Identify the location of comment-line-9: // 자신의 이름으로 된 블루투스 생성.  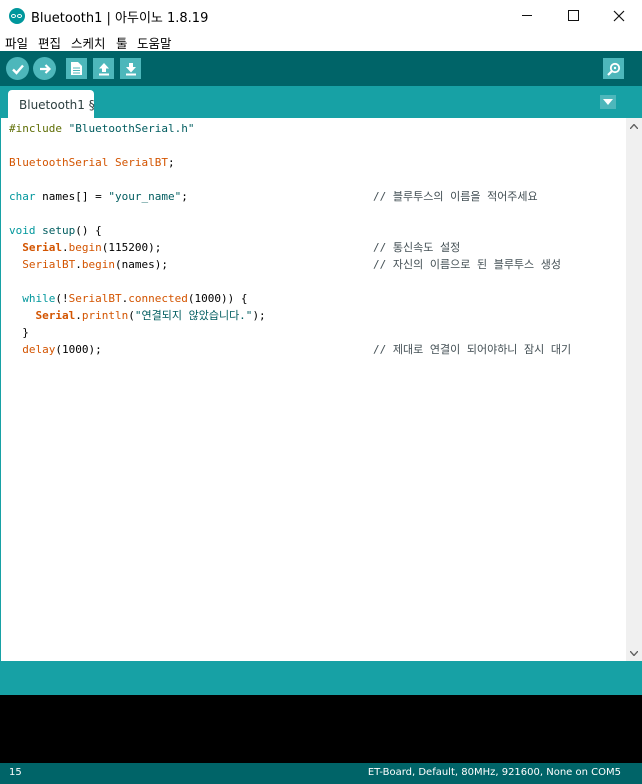
(467, 264).